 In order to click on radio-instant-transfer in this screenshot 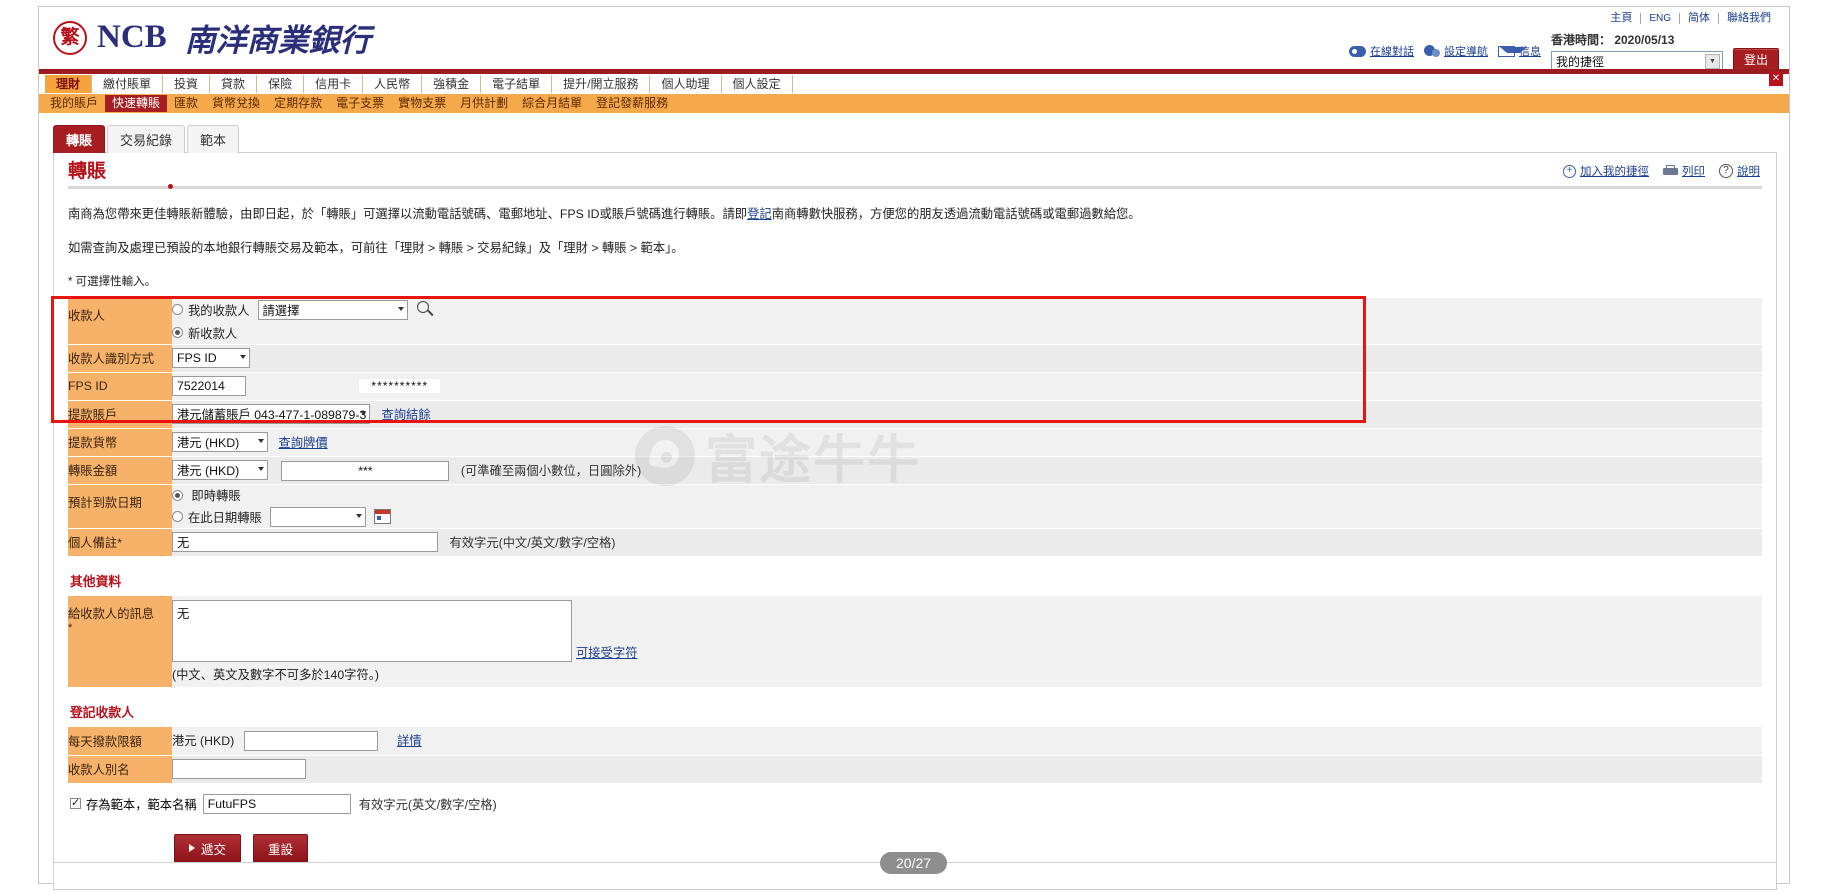, I will do `click(177, 495)`.